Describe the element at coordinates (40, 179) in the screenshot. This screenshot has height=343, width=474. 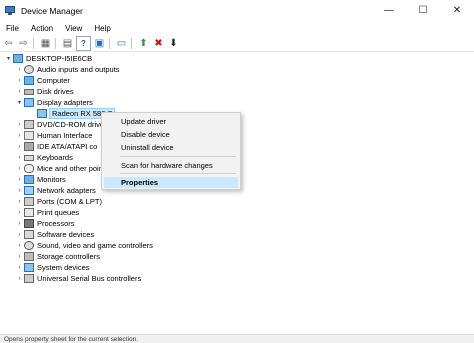
I see `tree-item: › Monitors` at that location.